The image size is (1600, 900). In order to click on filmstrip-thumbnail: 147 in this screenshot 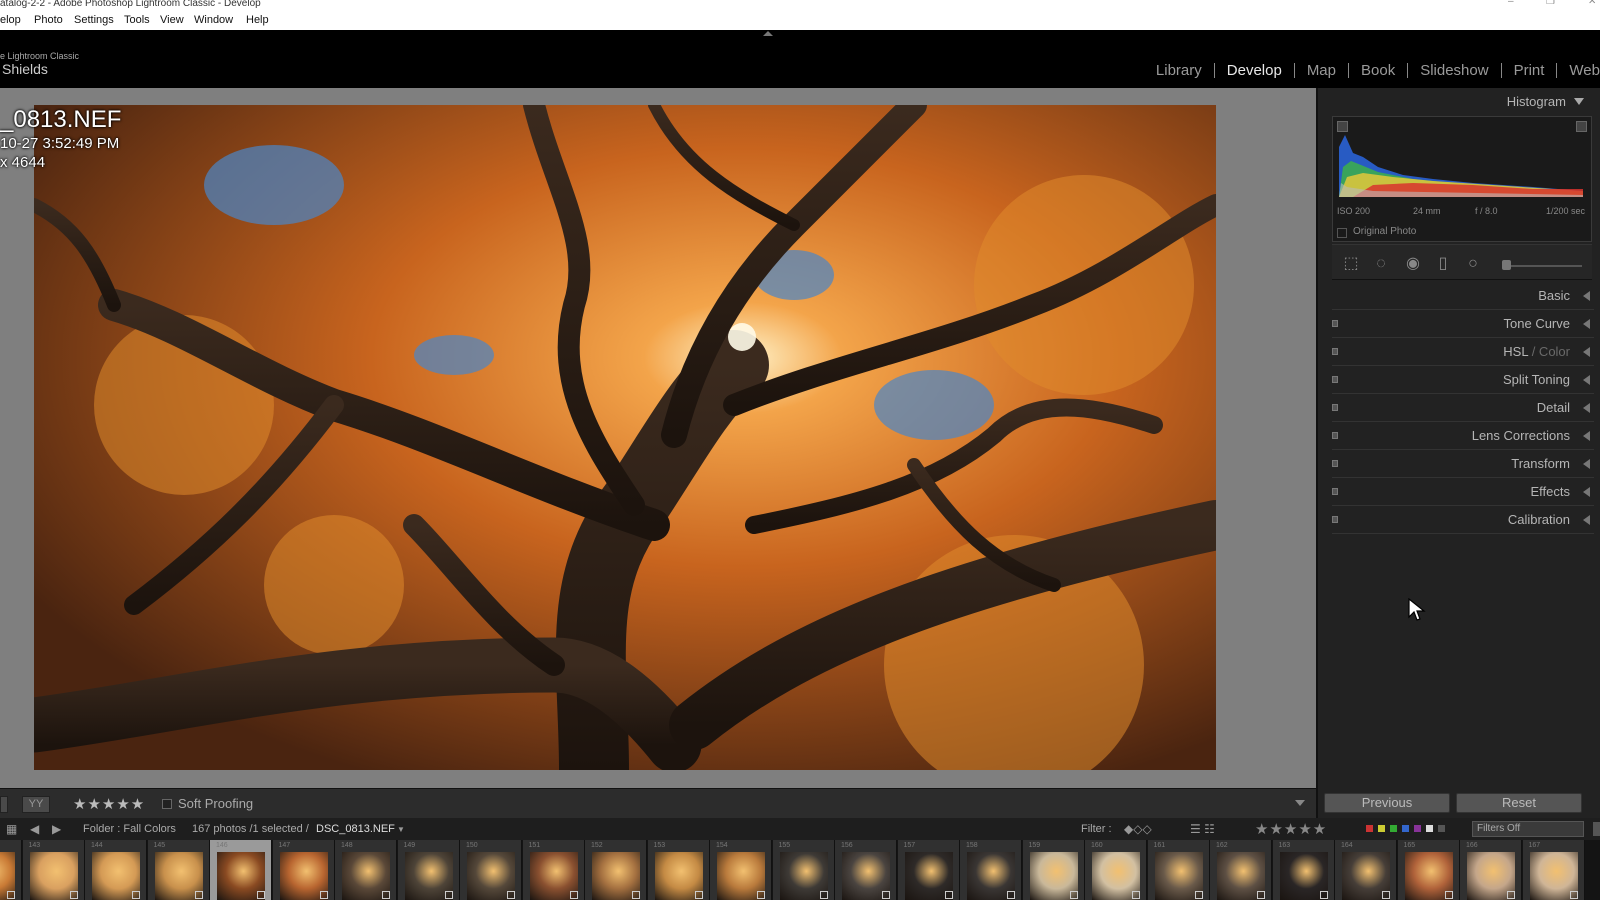, I will do `click(303, 870)`.